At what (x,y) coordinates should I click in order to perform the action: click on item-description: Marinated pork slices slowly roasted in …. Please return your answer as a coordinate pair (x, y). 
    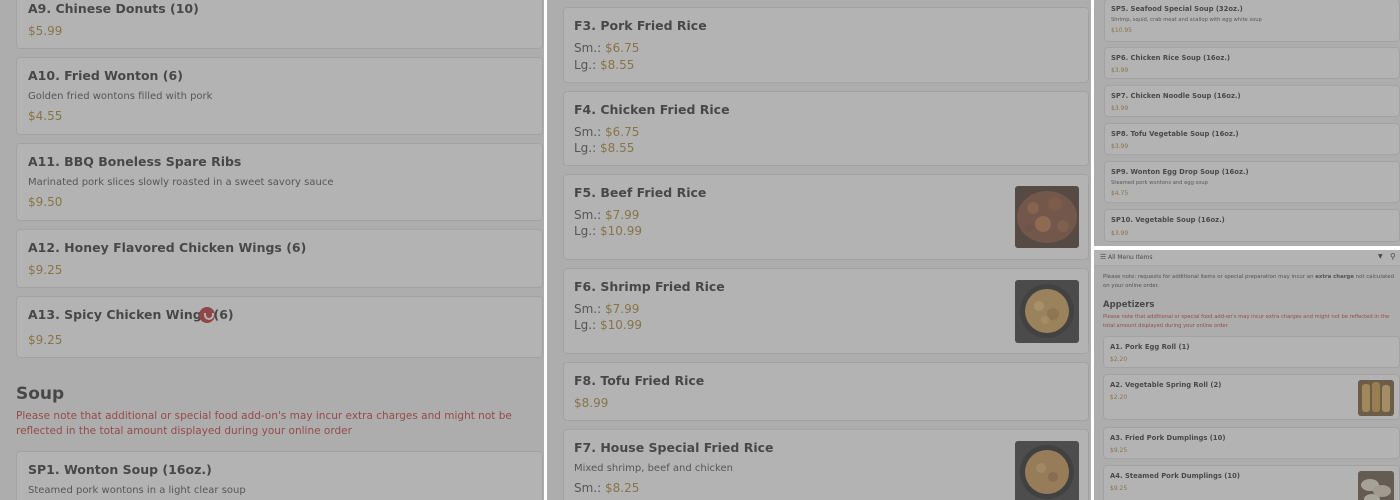
    Looking at the image, I should click on (181, 182).